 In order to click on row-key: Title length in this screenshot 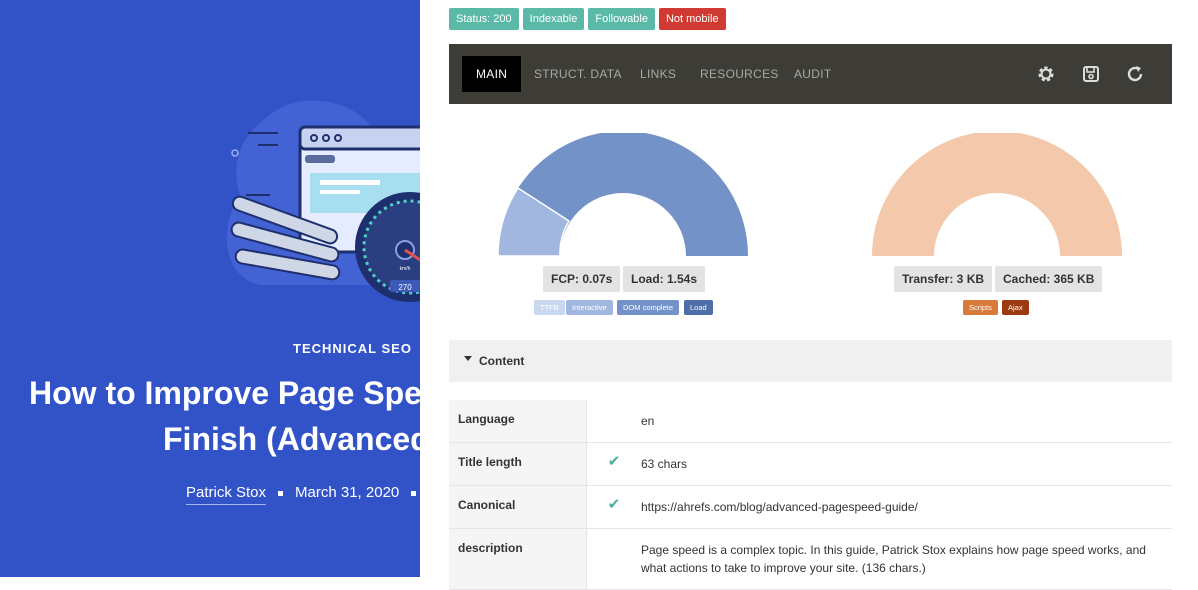, I will do `click(518, 464)`.